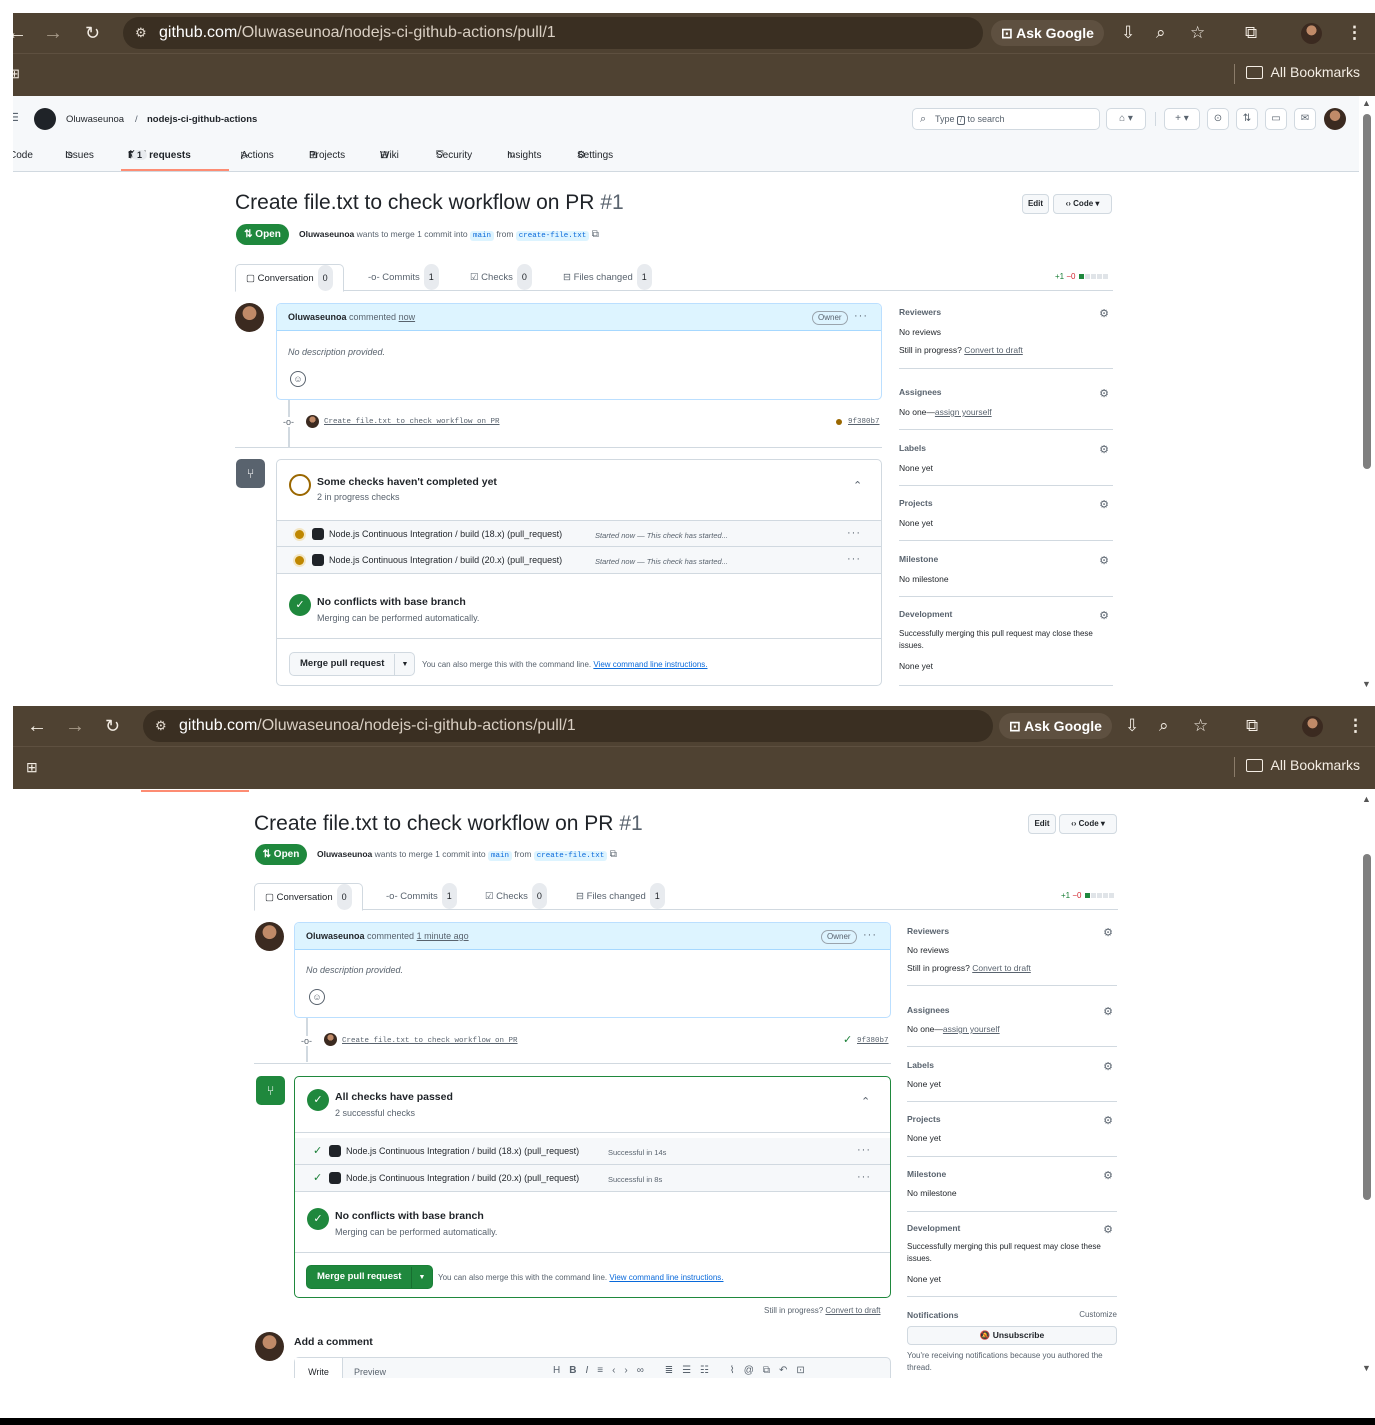 This screenshot has height=1425, width=1375. I want to click on undo-icon: ↶, so click(787, 1370).